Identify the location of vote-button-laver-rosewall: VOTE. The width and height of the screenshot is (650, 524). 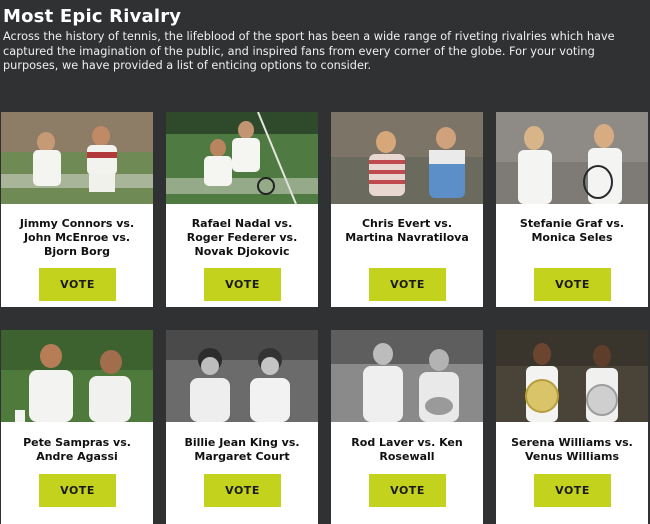
(407, 490).